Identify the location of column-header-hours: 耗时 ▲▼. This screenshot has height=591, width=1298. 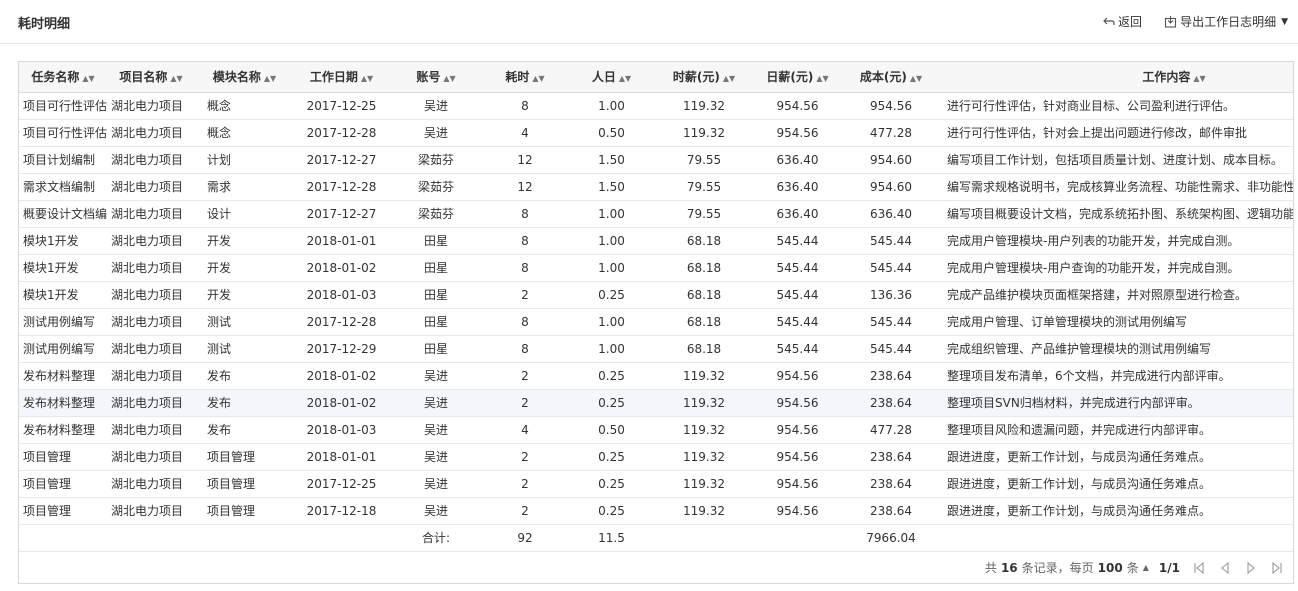
(525, 77).